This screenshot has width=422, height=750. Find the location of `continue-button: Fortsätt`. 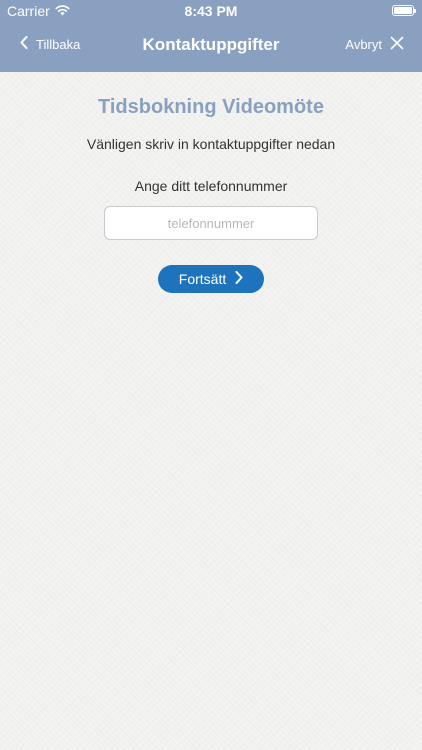

continue-button: Fortsätt is located at coordinates (211, 279).